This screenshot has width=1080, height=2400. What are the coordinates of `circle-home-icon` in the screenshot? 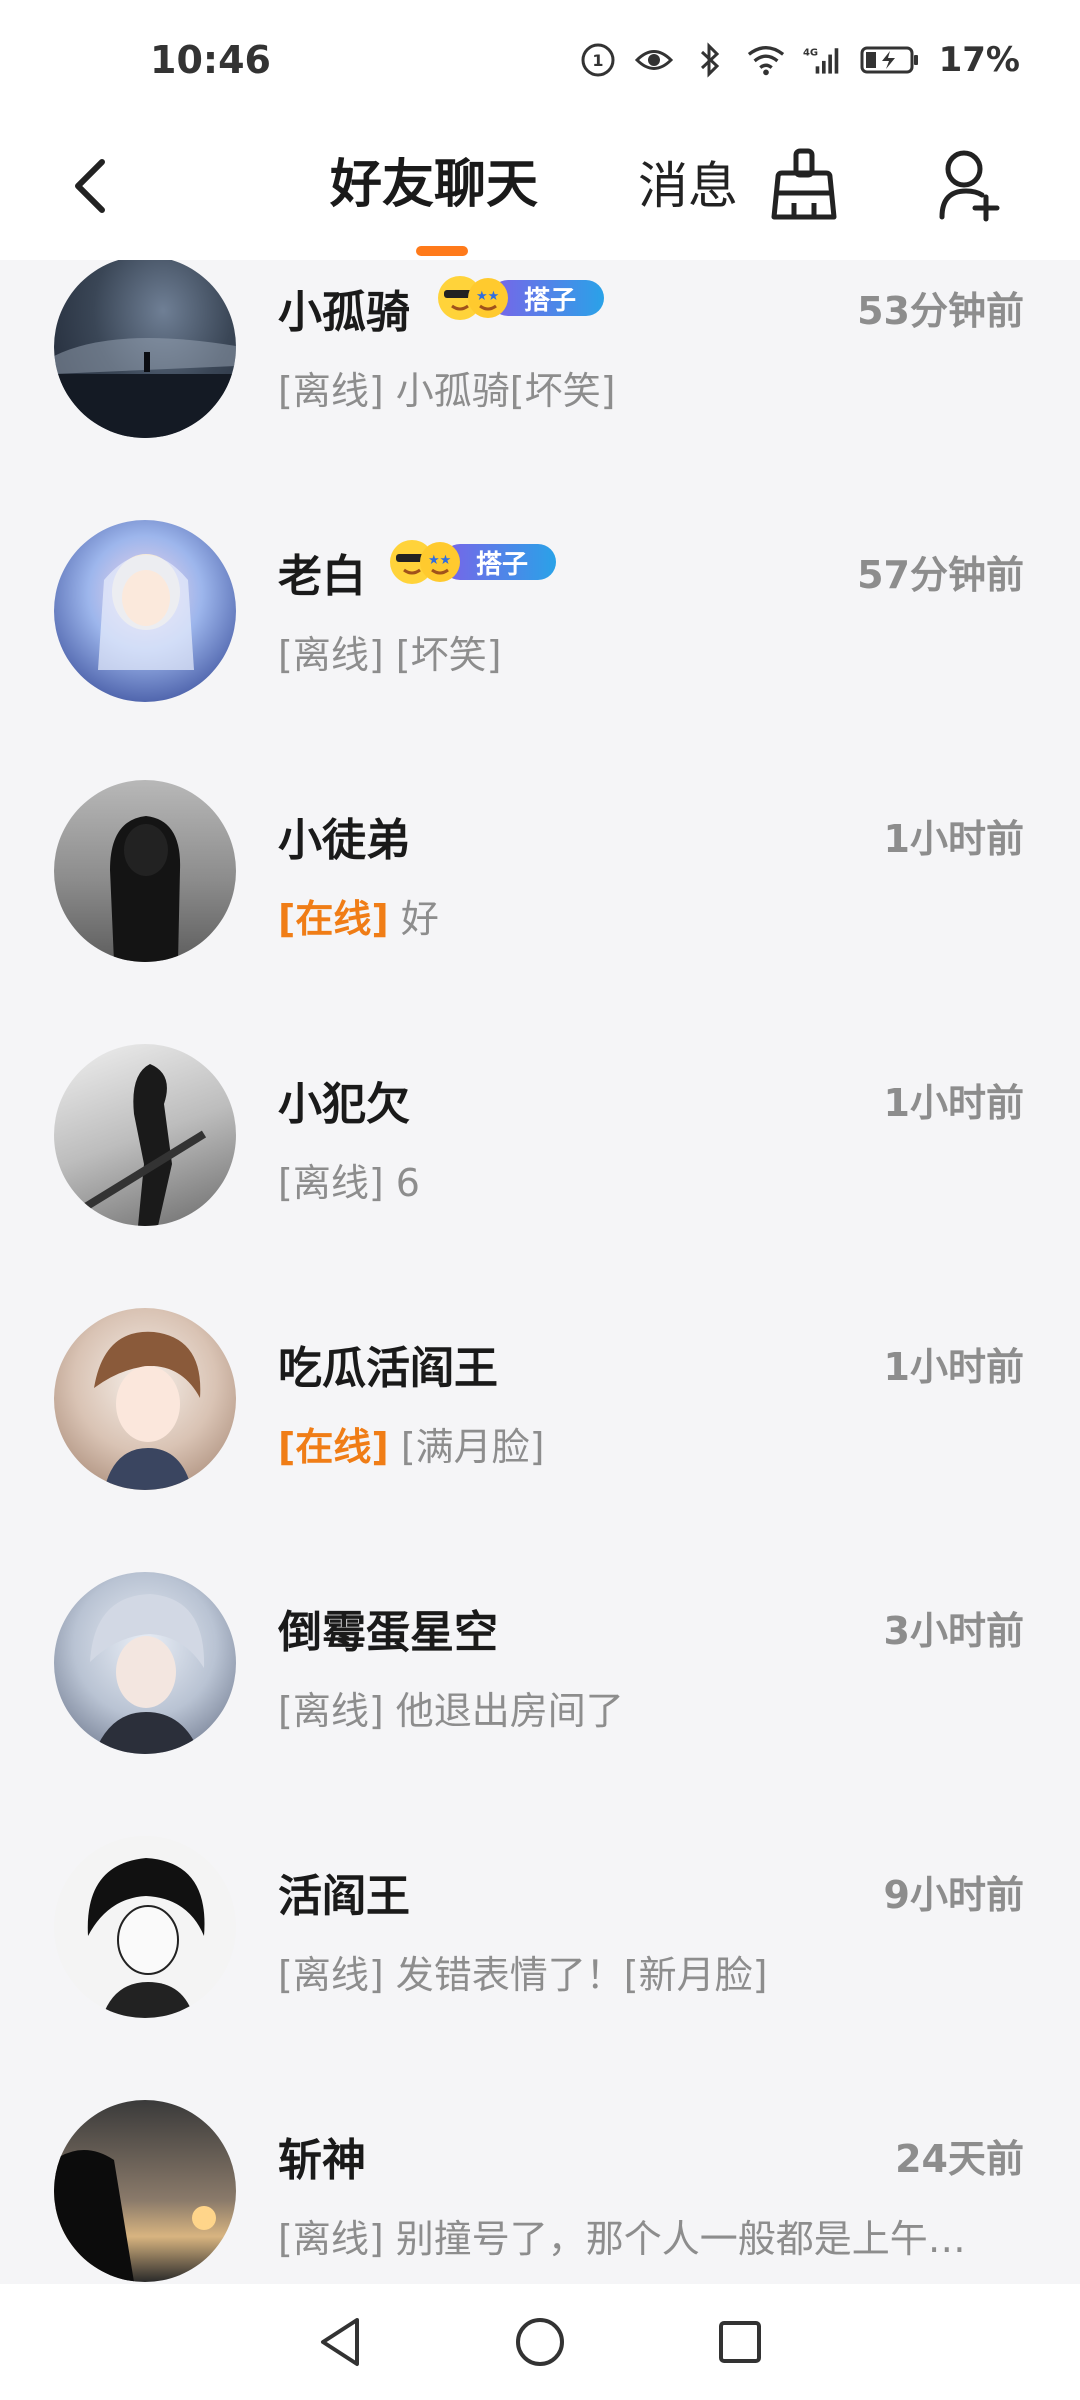 It's located at (540, 2342).